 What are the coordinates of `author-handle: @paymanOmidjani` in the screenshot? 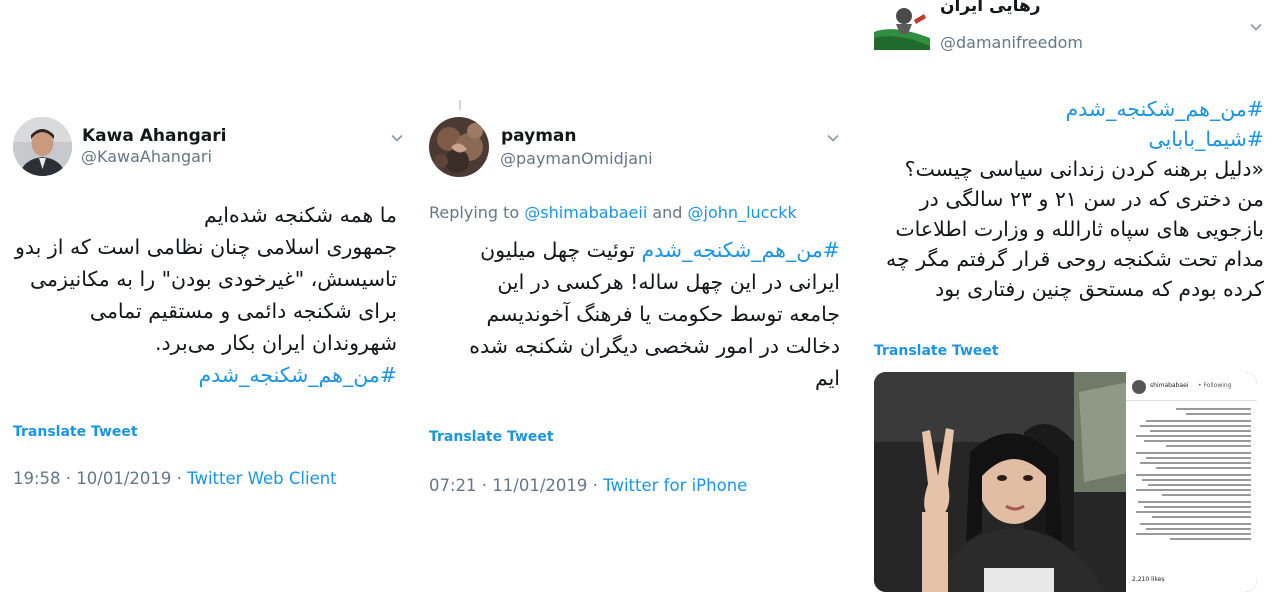 It's located at (576, 158).